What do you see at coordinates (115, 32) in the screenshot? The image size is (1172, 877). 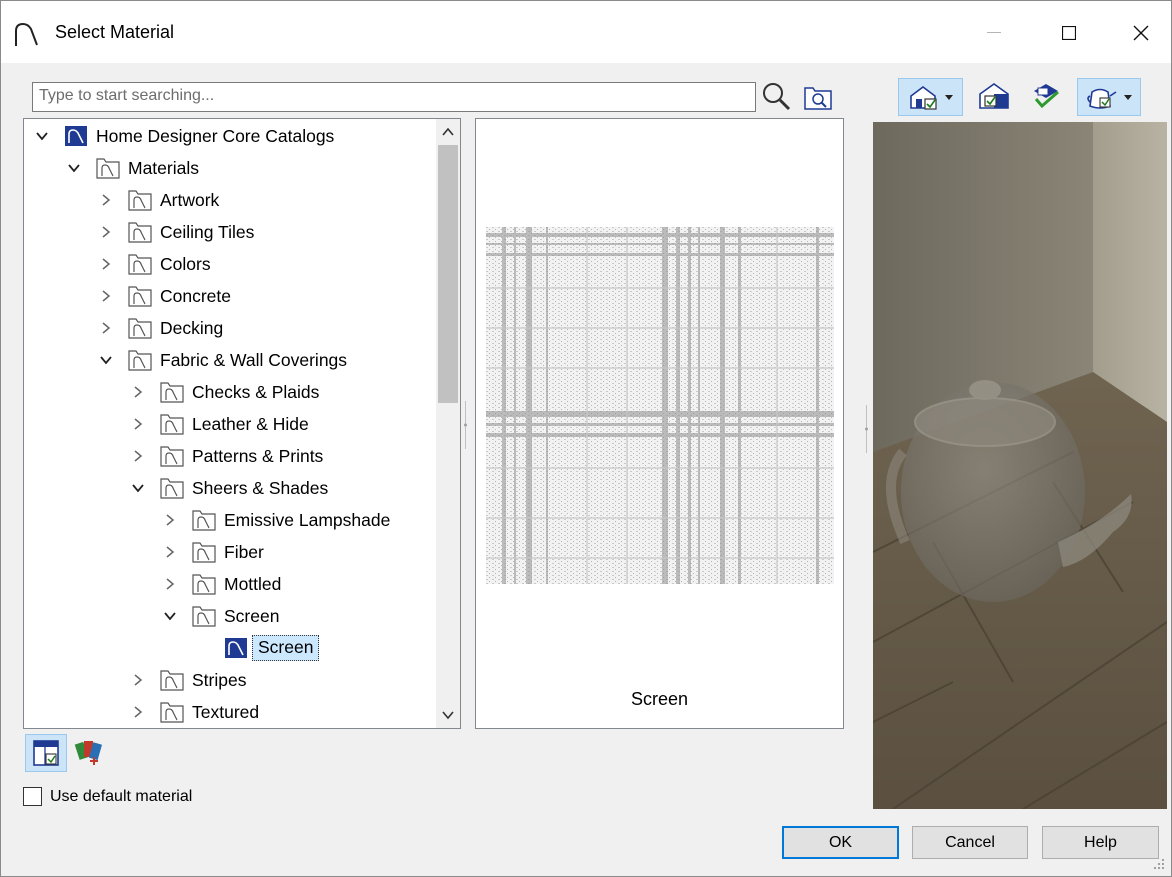 I see `window-title: Select Material` at bounding box center [115, 32].